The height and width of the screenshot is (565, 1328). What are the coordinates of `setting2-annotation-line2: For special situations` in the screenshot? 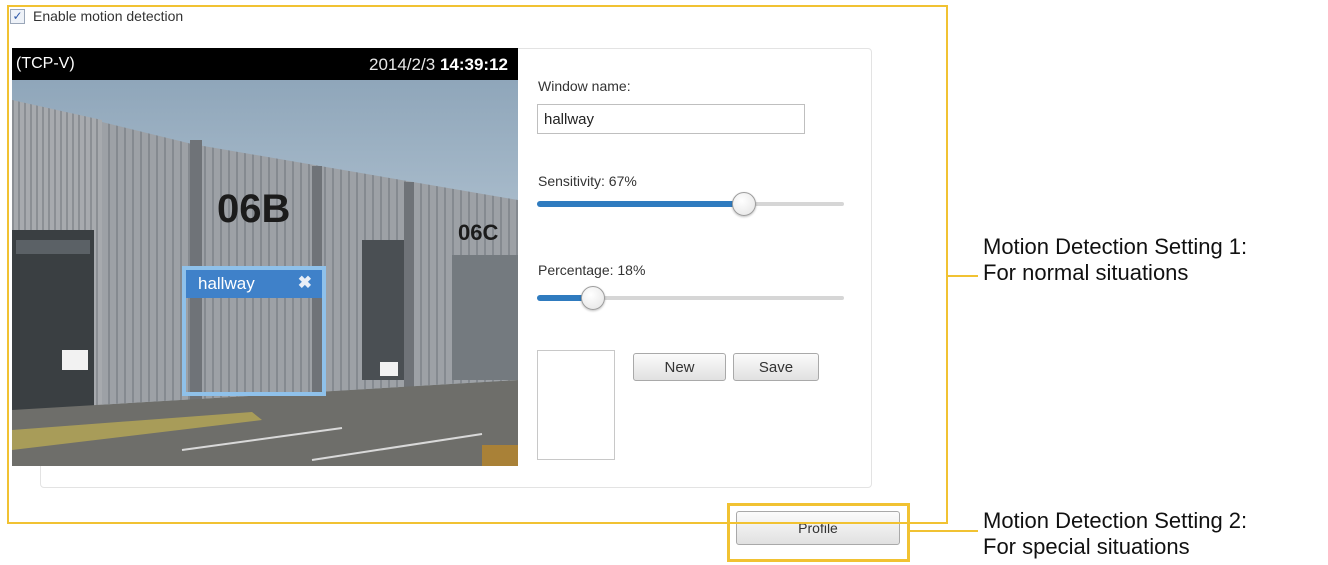 It's located at (1086, 546).